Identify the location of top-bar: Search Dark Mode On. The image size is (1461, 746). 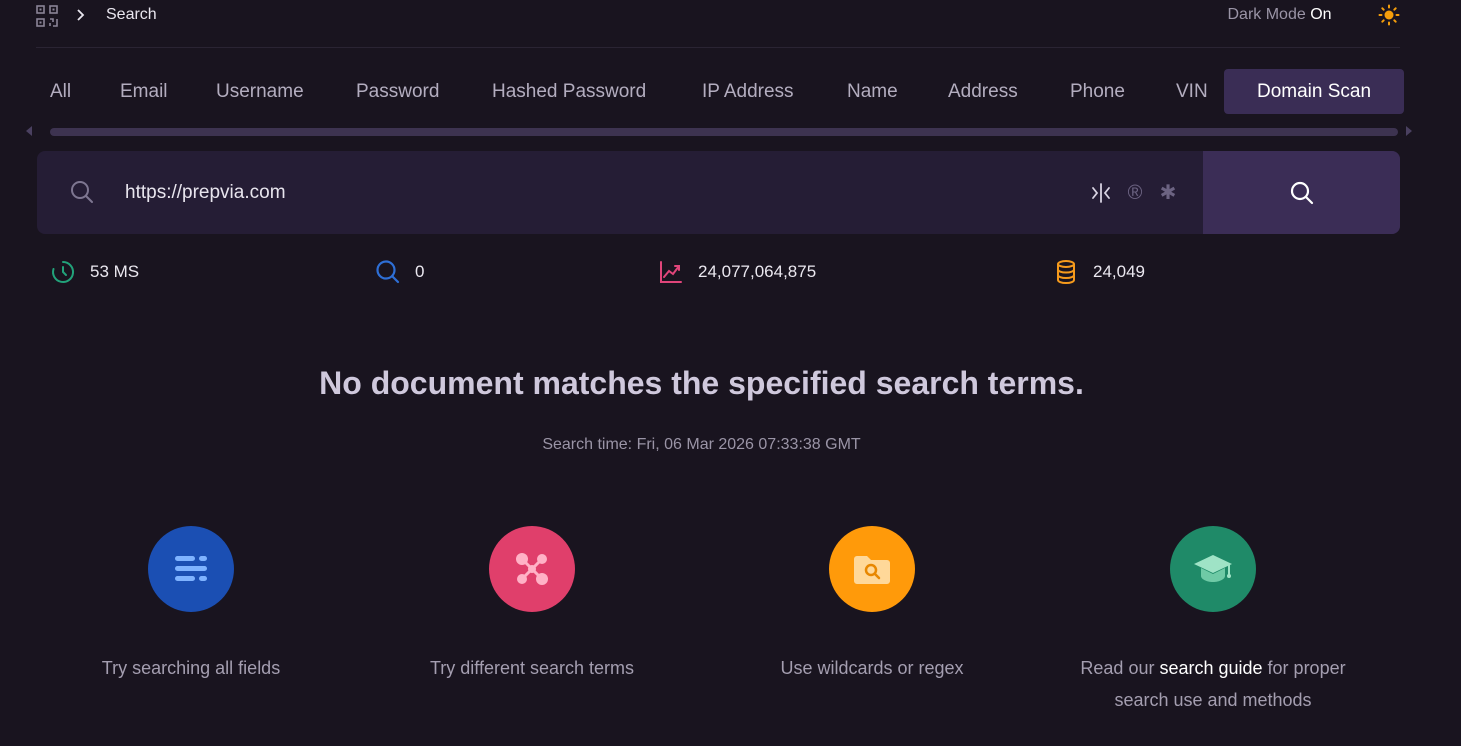
(718, 24).